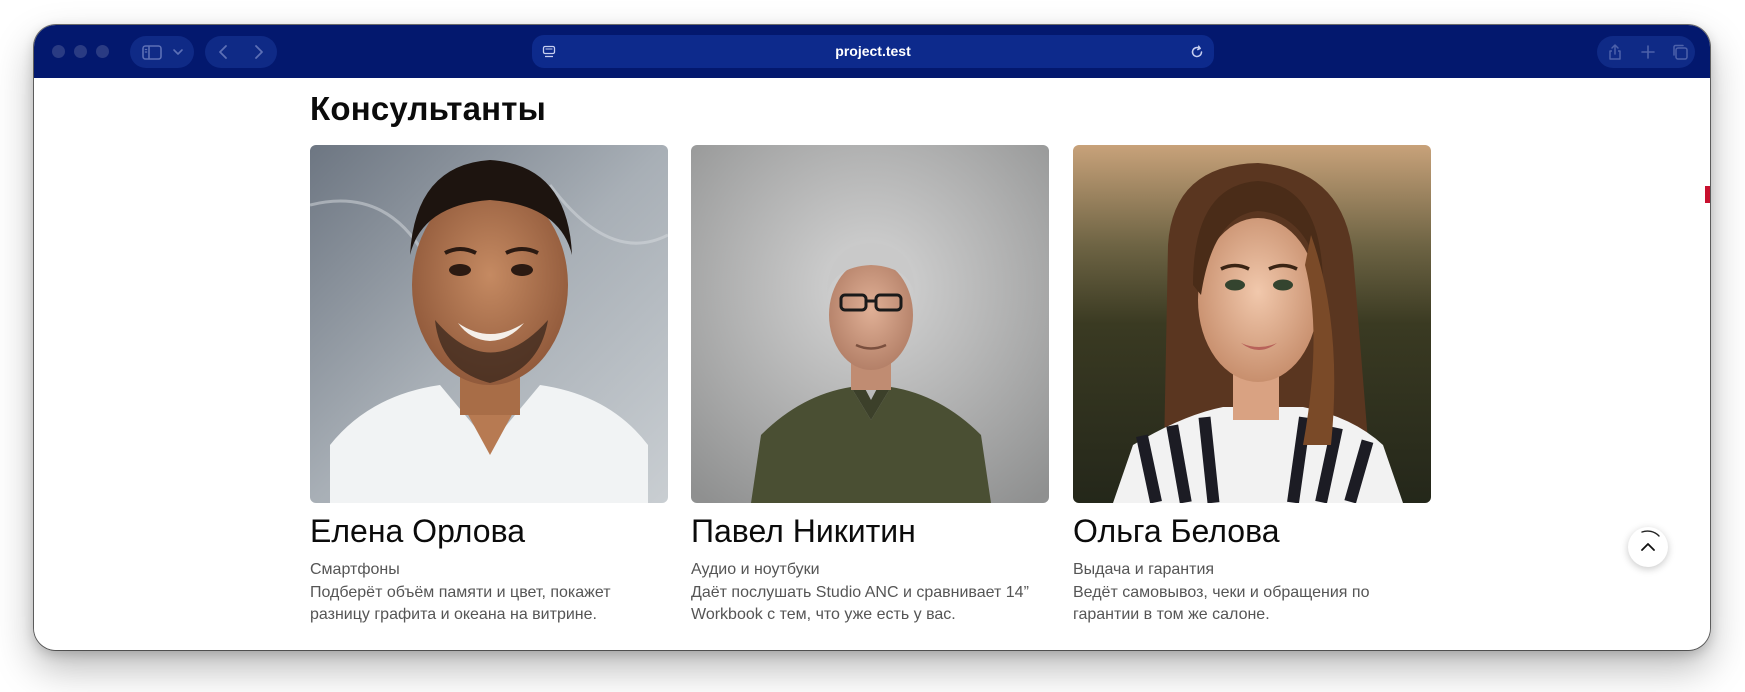  I want to click on chevron-right-icon, so click(258, 52).